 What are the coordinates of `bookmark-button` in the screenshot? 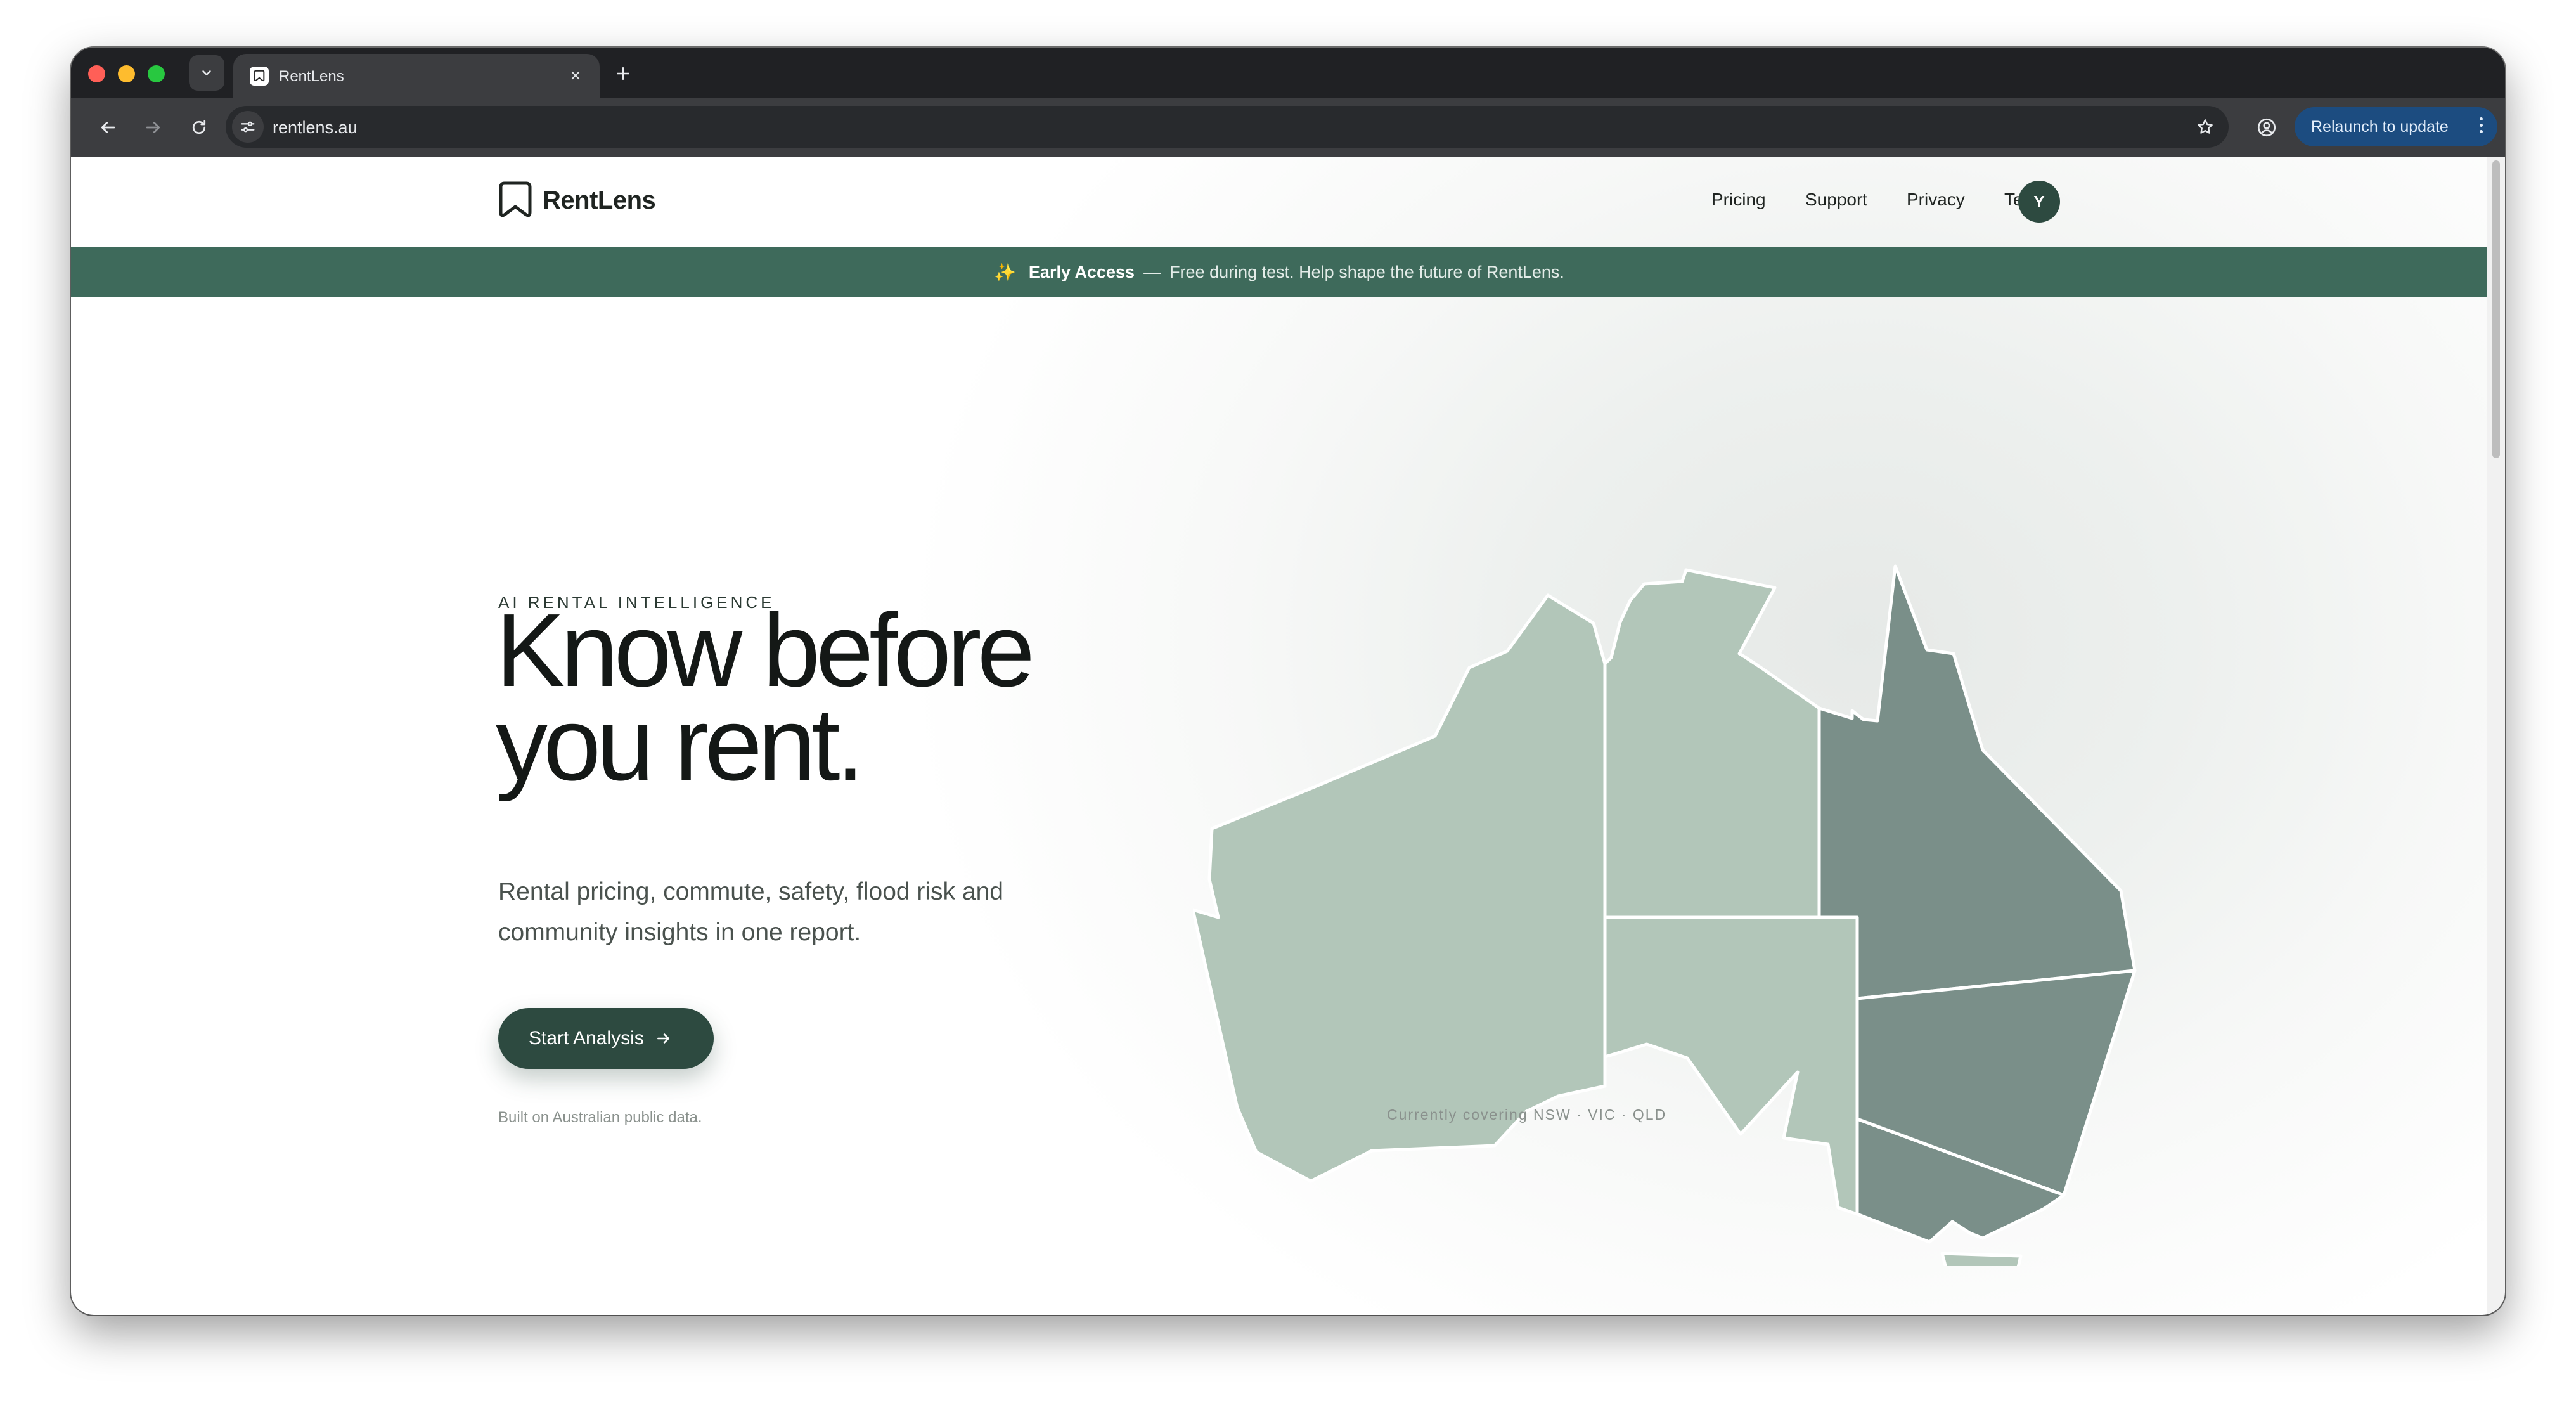 It's located at (2205, 127).